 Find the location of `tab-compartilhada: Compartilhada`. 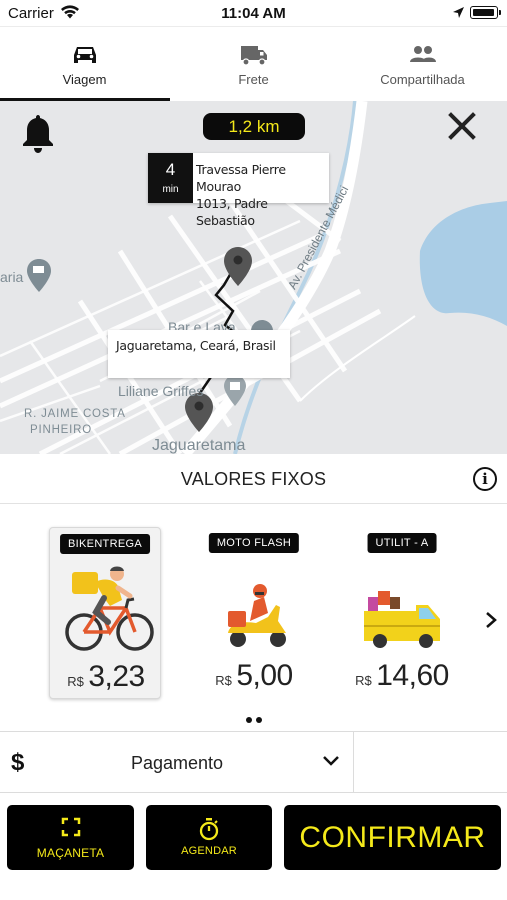

tab-compartilhada: Compartilhada is located at coordinates (422, 64).